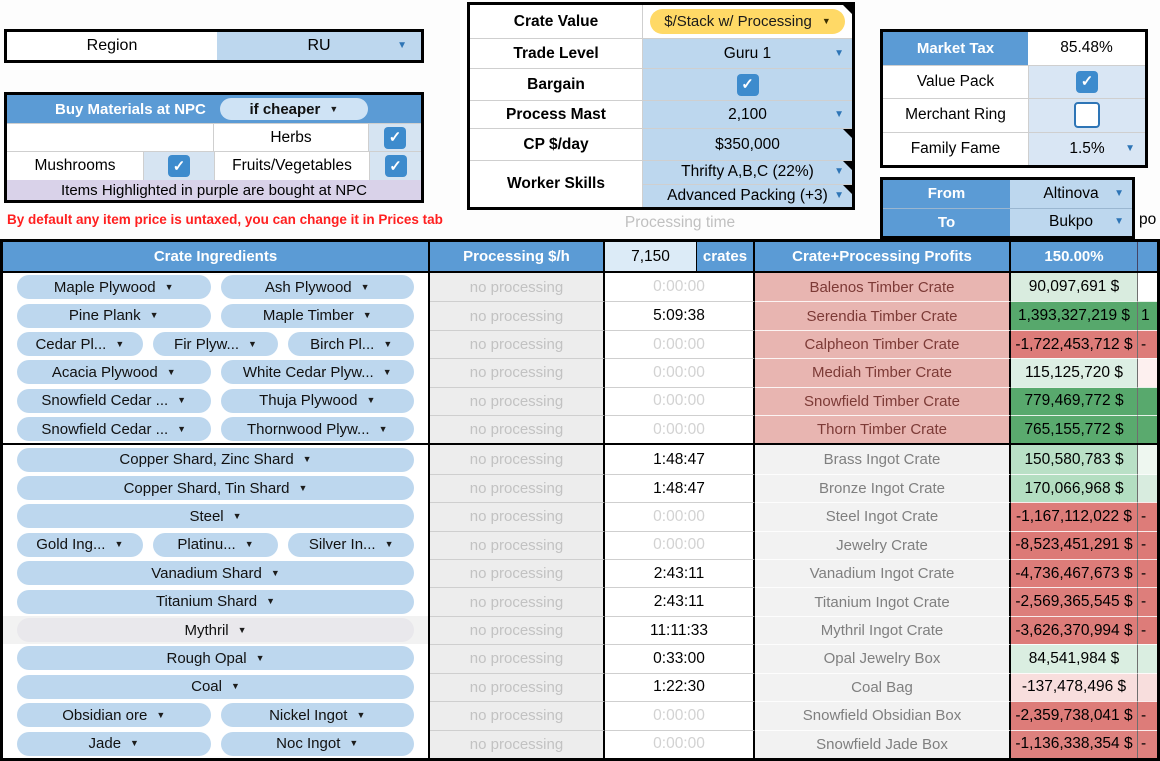 Image resolution: width=1160 pixels, height=761 pixels. What do you see at coordinates (651, 256) in the screenshot?
I see `crates-count-cell: 7,150` at bounding box center [651, 256].